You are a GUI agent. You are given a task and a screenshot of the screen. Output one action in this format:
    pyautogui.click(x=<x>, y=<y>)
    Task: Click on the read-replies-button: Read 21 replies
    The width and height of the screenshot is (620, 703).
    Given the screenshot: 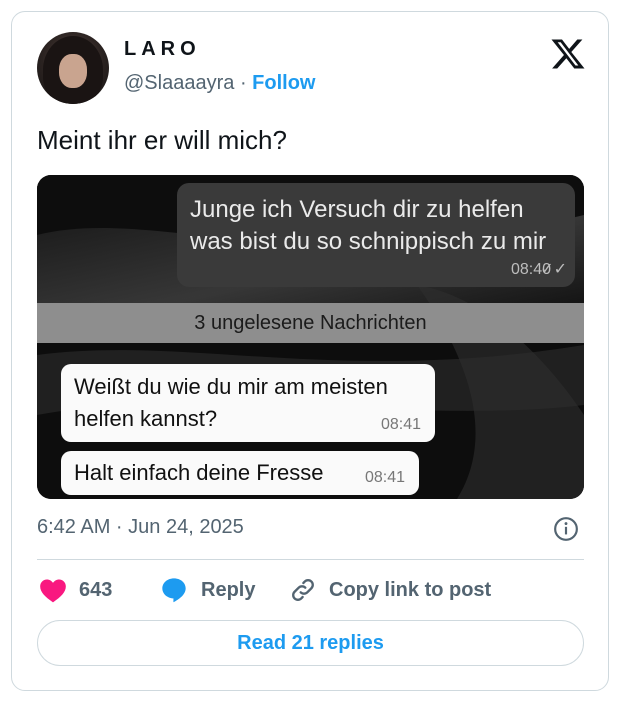 What is the action you would take?
    pyautogui.click(x=310, y=643)
    